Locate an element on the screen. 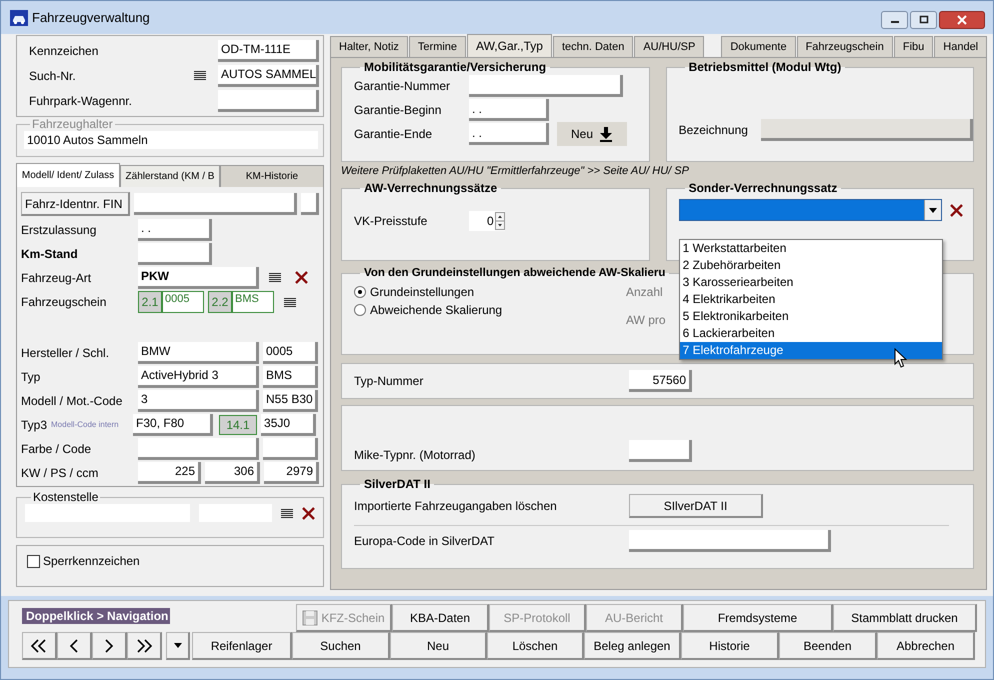 This screenshot has height=680, width=994. dropdown-option: 2 Zubehörarbeiten is located at coordinates (811, 265).